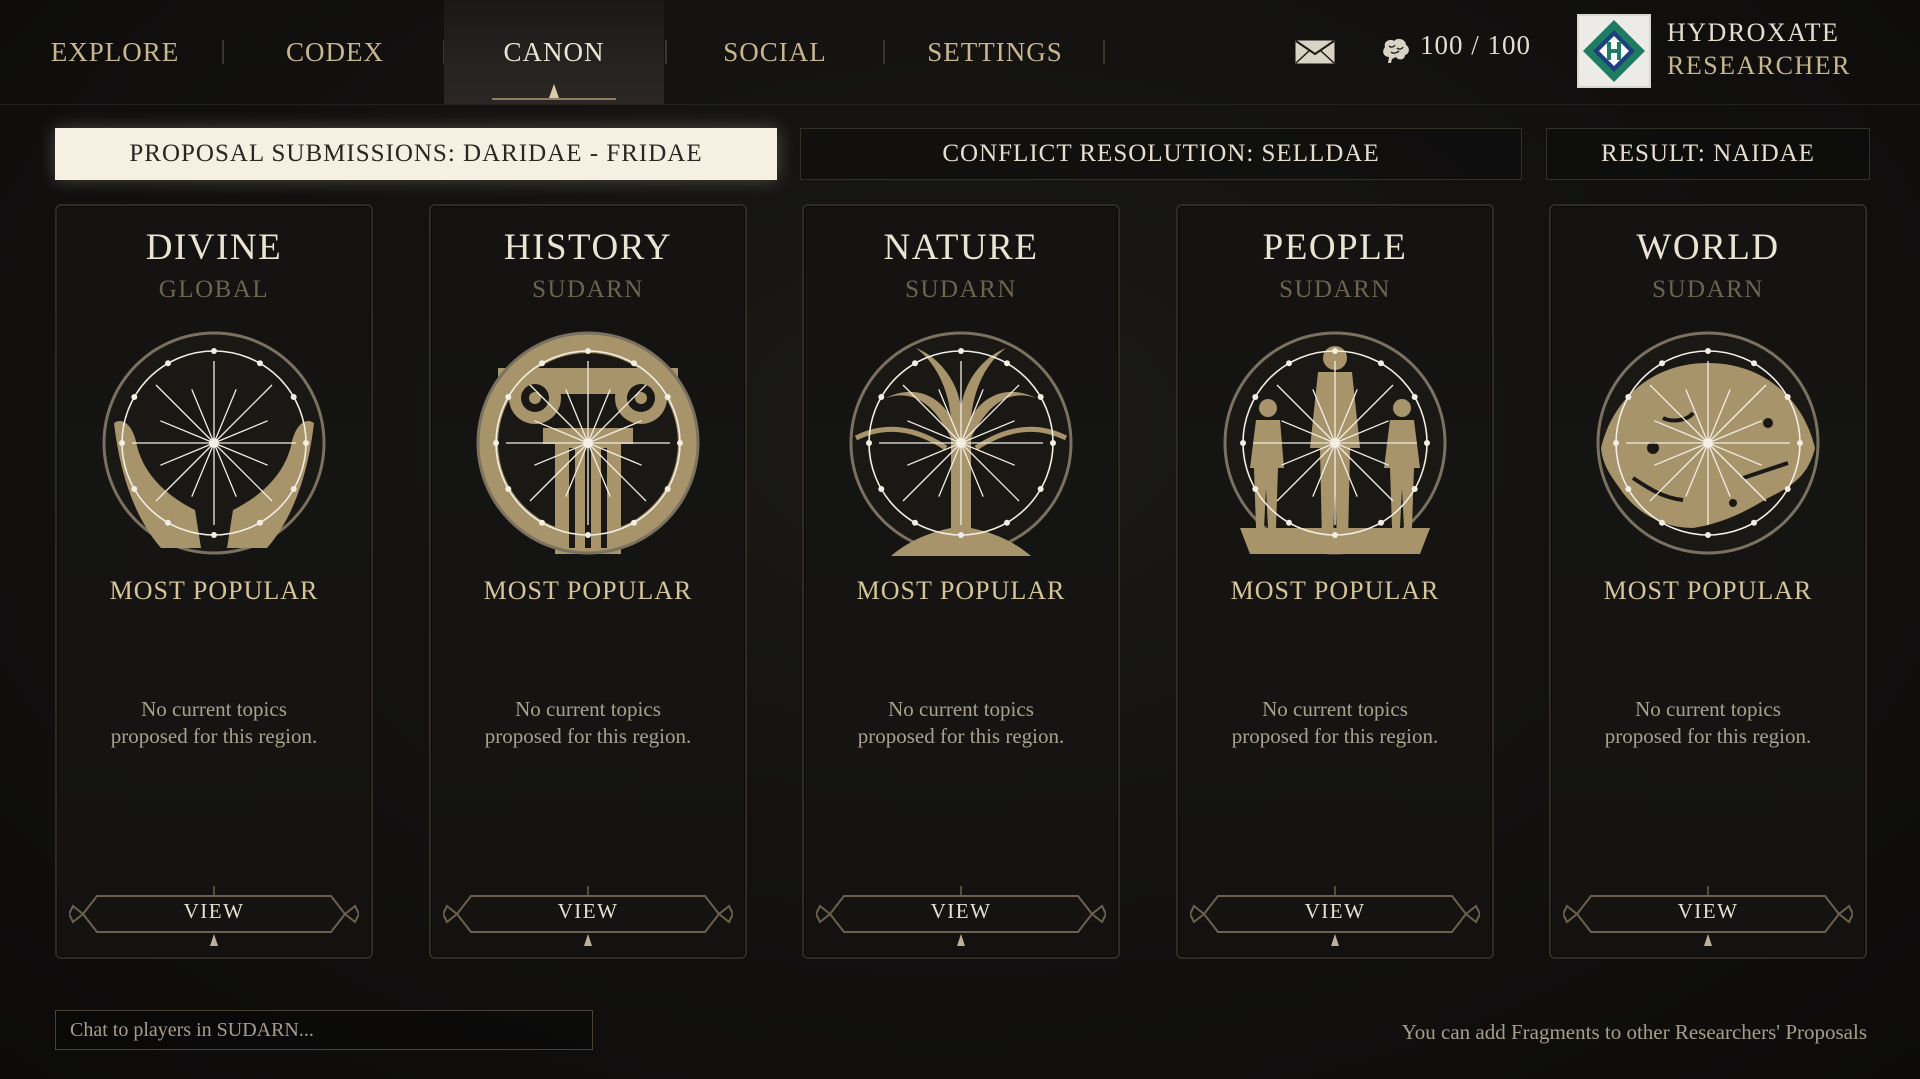 Image resolution: width=1920 pixels, height=1079 pixels. I want to click on brain-icon, so click(1396, 50).